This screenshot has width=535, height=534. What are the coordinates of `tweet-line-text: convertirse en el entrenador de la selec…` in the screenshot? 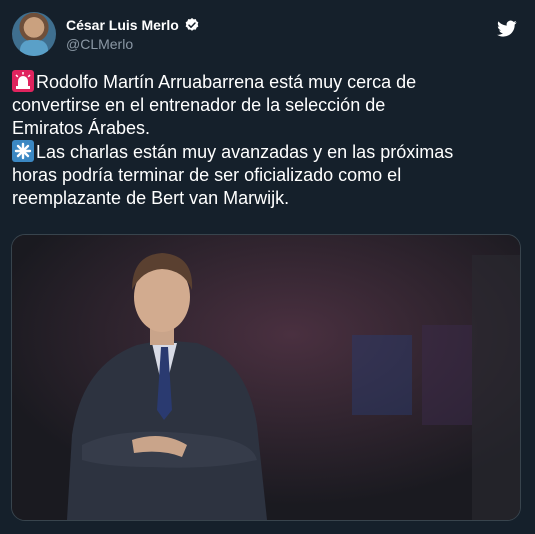 It's located at (199, 105).